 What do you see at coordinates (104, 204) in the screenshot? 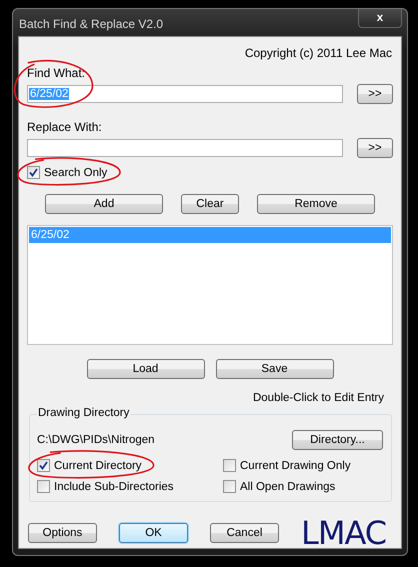
I see `action-button: Add` at bounding box center [104, 204].